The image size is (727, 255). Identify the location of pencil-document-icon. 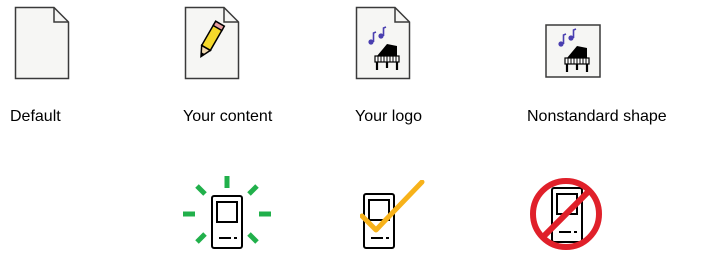
(212, 43).